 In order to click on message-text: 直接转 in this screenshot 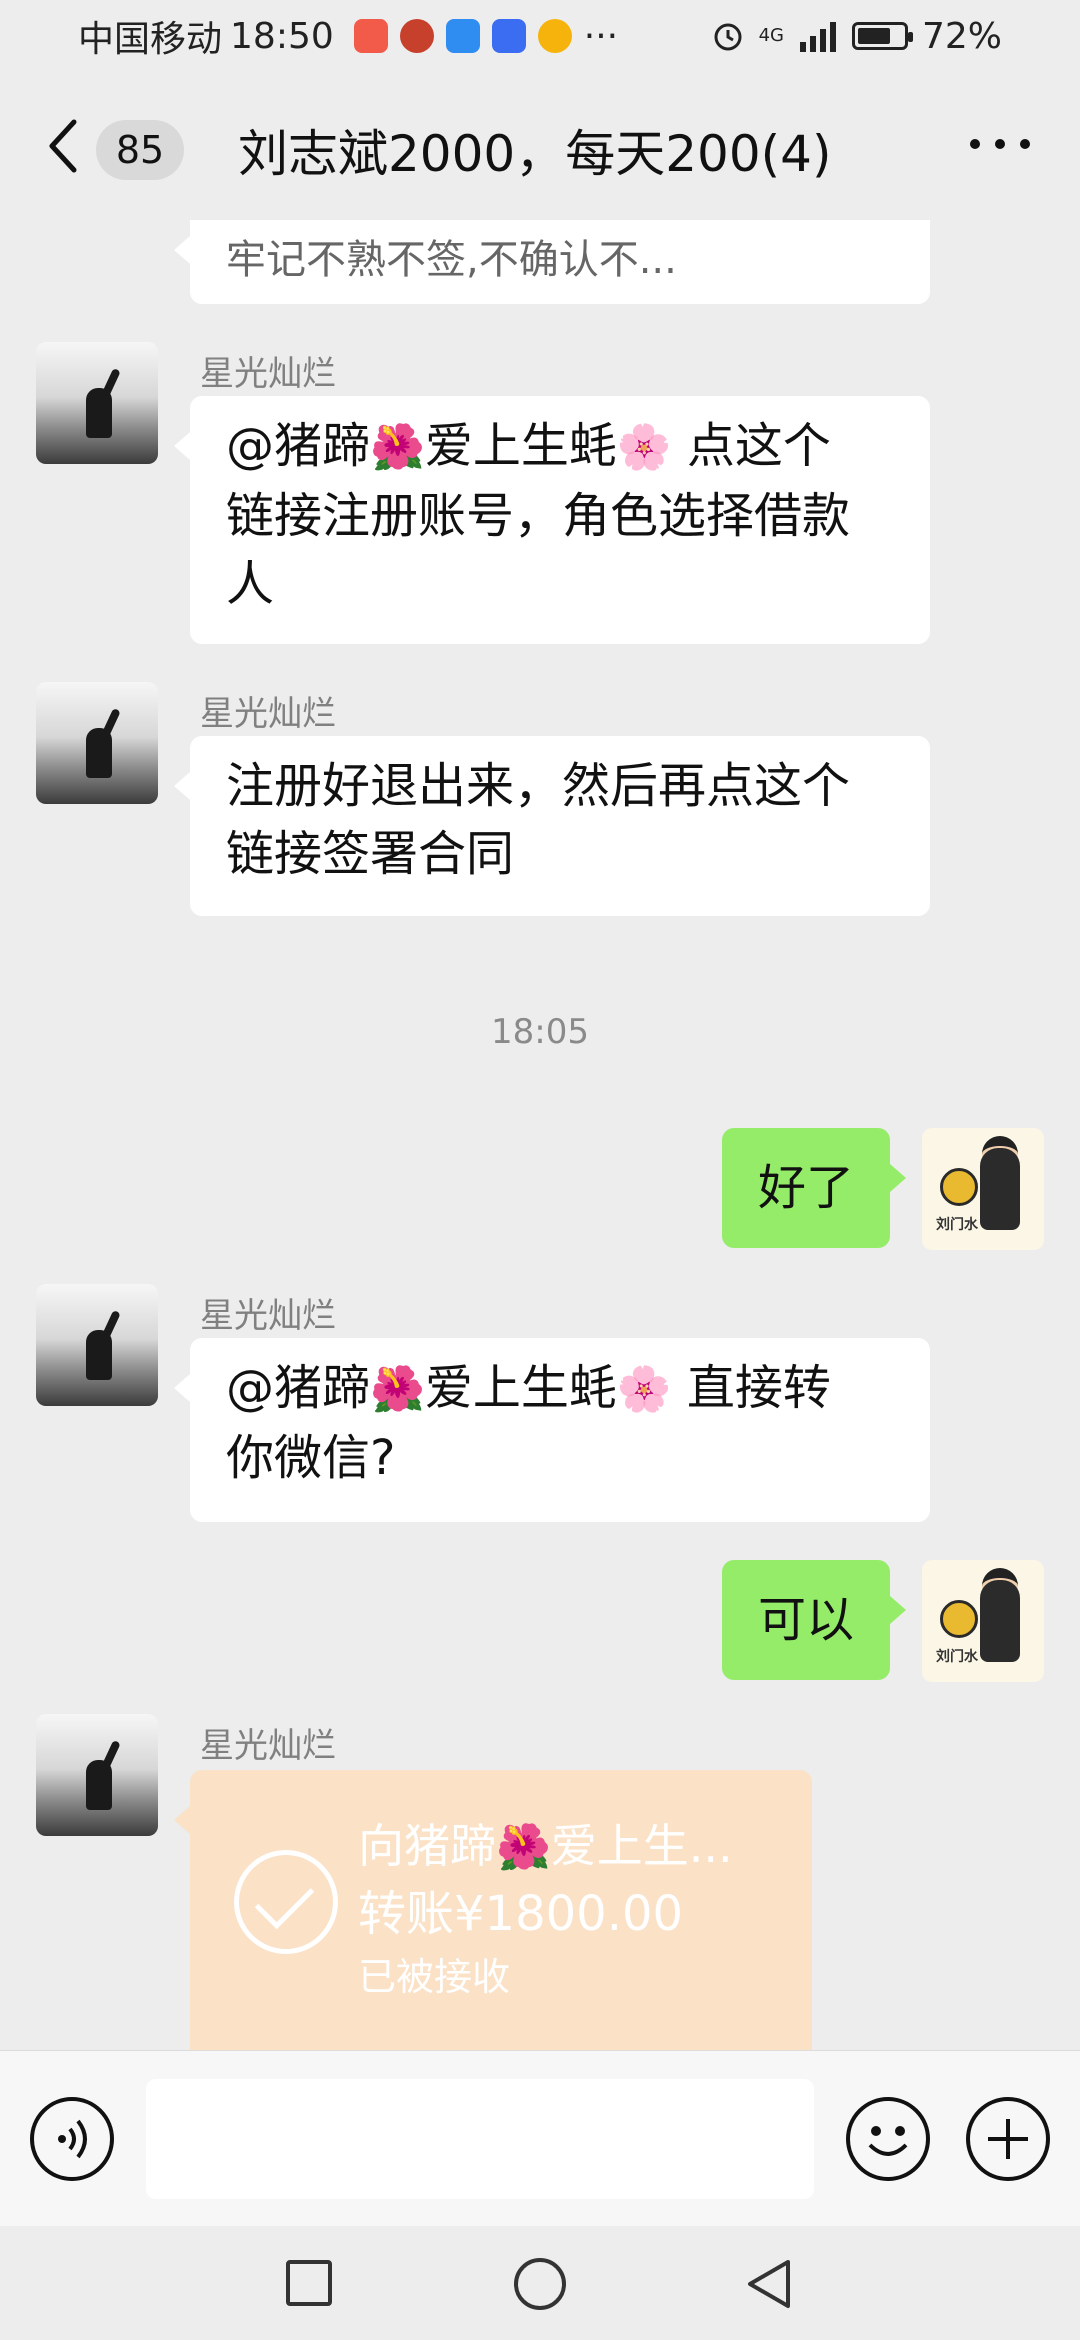, I will do `click(751, 1388)`.